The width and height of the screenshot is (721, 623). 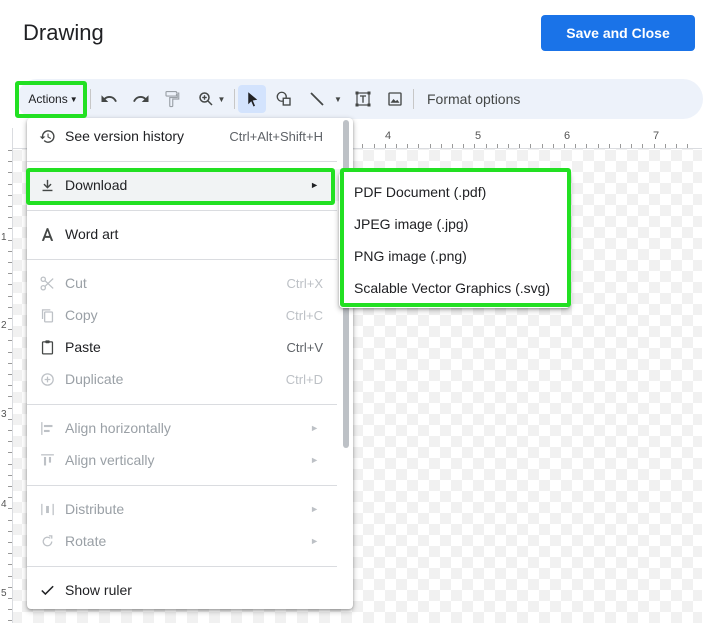 What do you see at coordinates (184, 283) in the screenshot?
I see `menu-item-cut: Cut Ctrl+X` at bounding box center [184, 283].